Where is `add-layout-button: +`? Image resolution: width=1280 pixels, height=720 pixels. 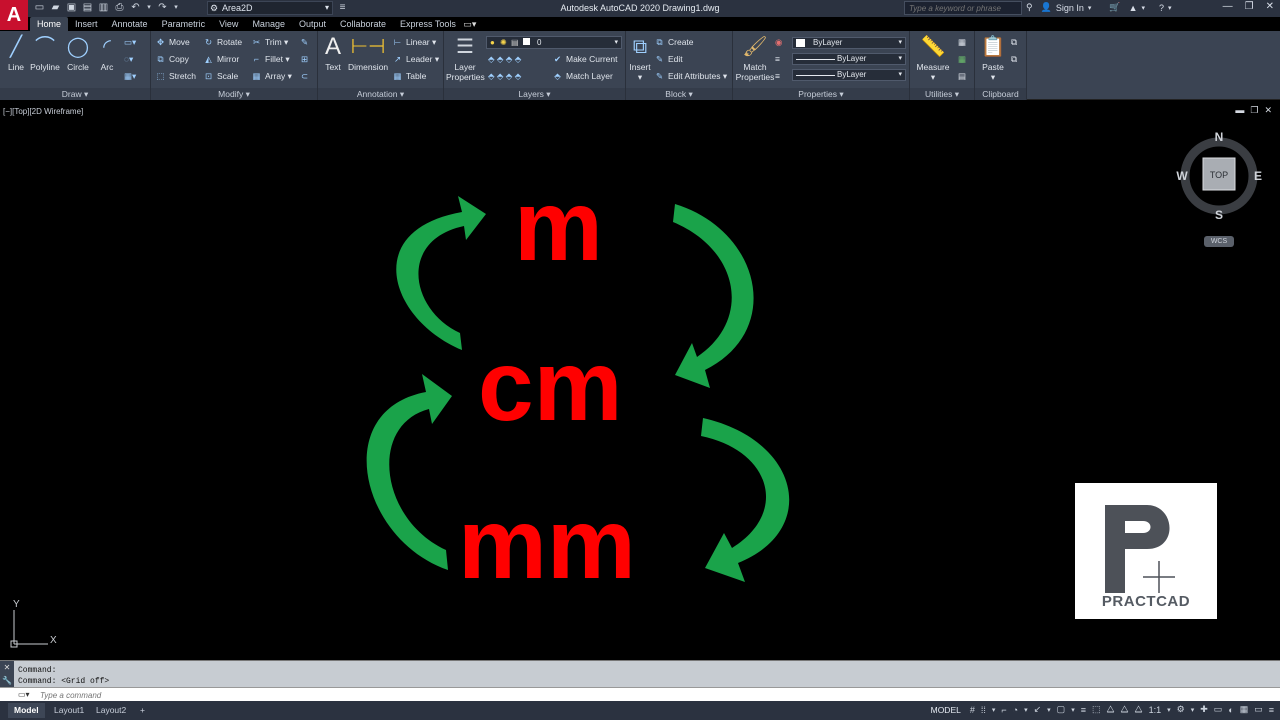
add-layout-button: + is located at coordinates (142, 710).